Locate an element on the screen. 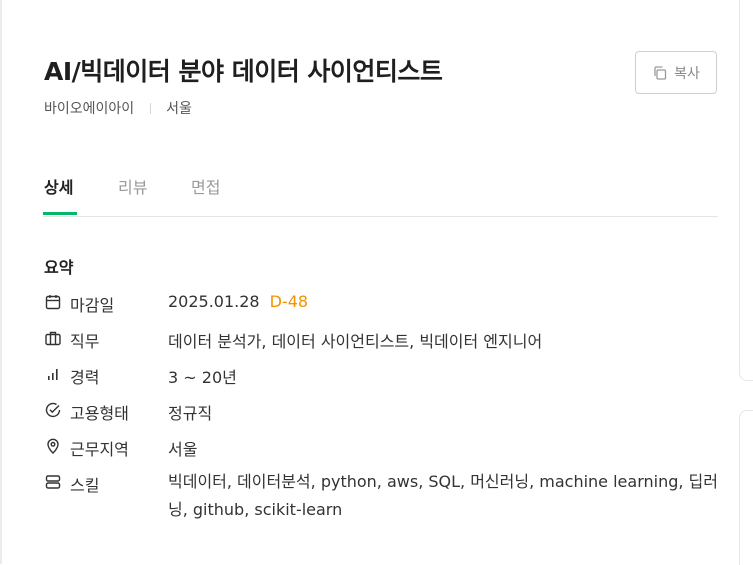 Image resolution: width=753 pixels, height=565 pixels. tab-review: 리뷰 is located at coordinates (132, 186).